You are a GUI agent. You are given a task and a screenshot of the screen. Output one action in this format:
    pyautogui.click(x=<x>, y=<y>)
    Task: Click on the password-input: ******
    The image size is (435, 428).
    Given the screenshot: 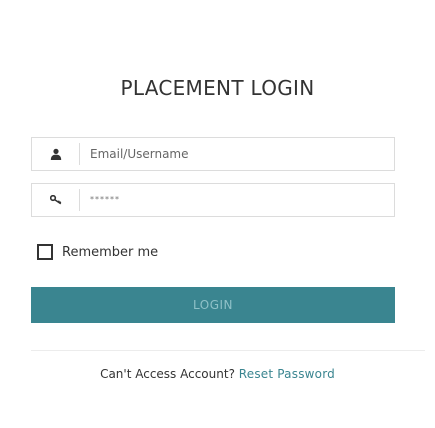 What is the action you would take?
    pyautogui.click(x=105, y=200)
    